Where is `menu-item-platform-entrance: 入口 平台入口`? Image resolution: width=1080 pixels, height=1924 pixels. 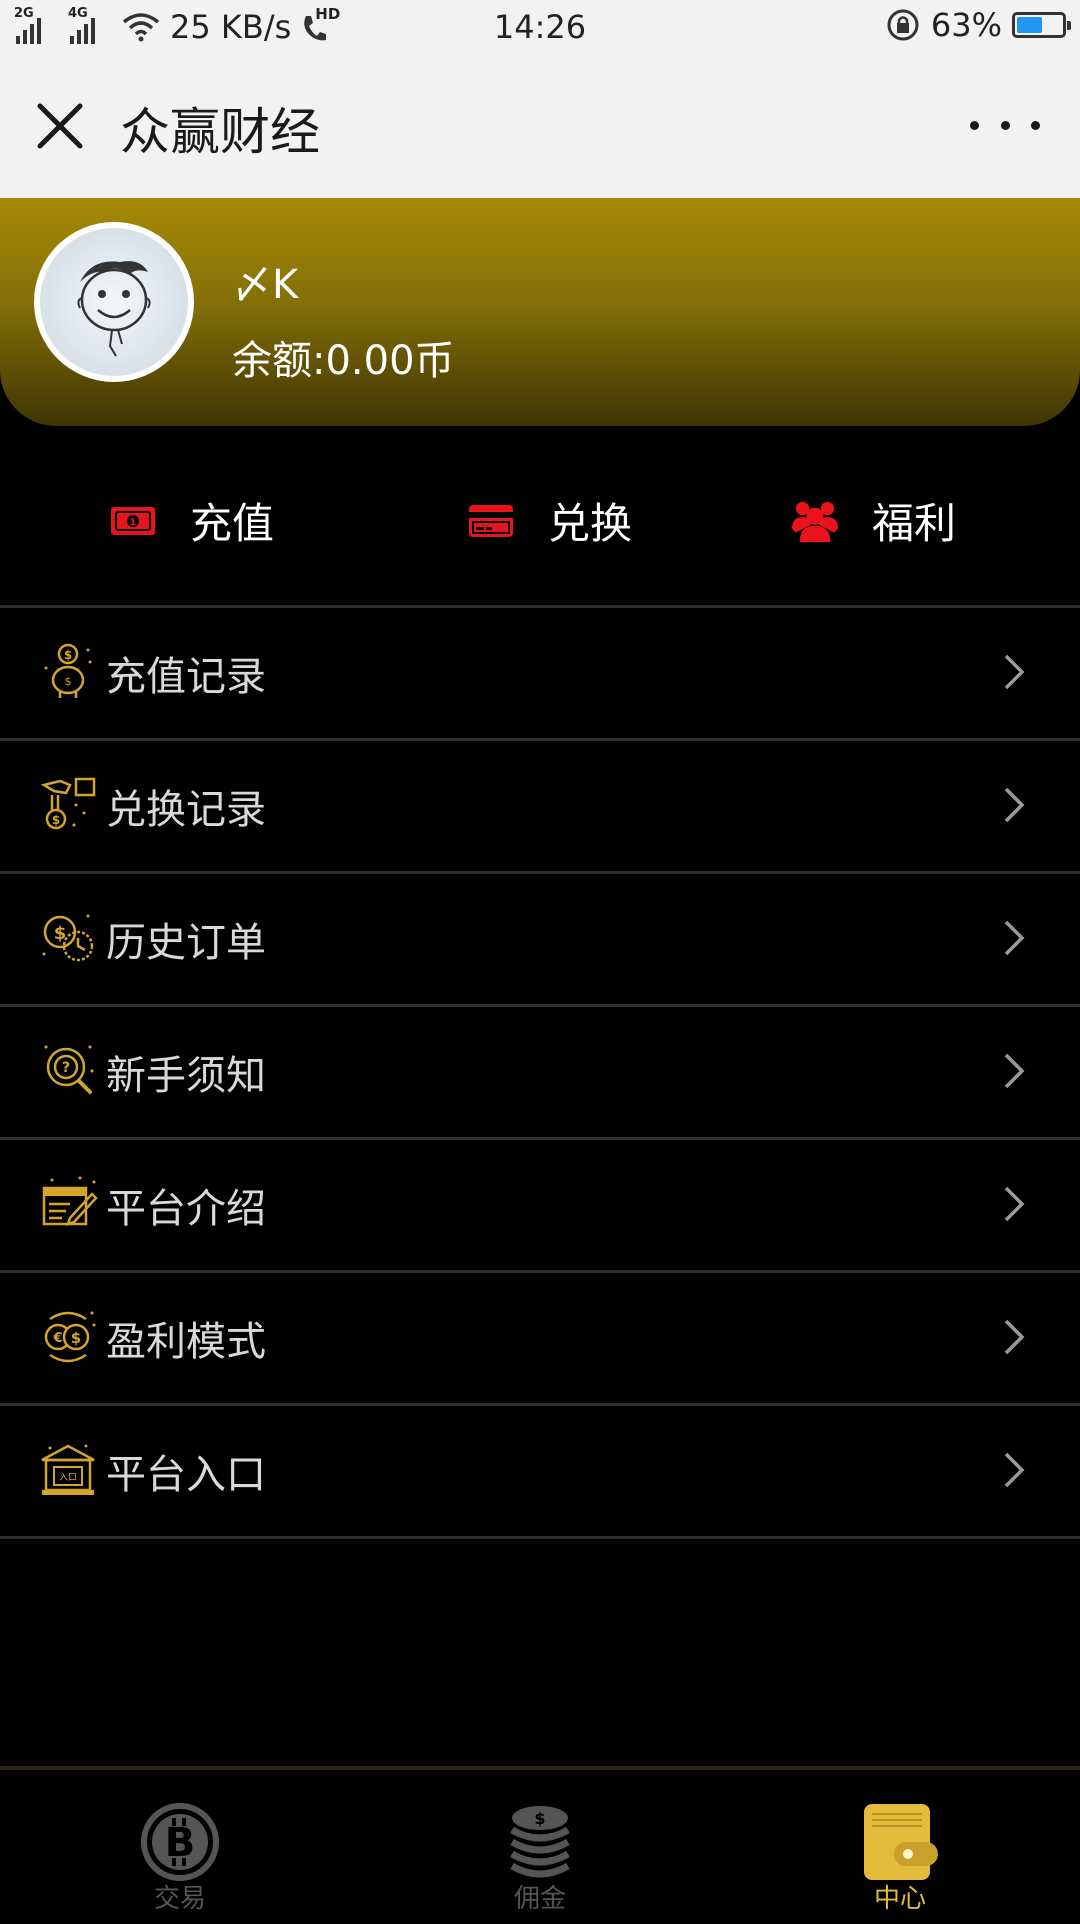
menu-item-platform-entrance: 入口 平台入口 is located at coordinates (540, 1471).